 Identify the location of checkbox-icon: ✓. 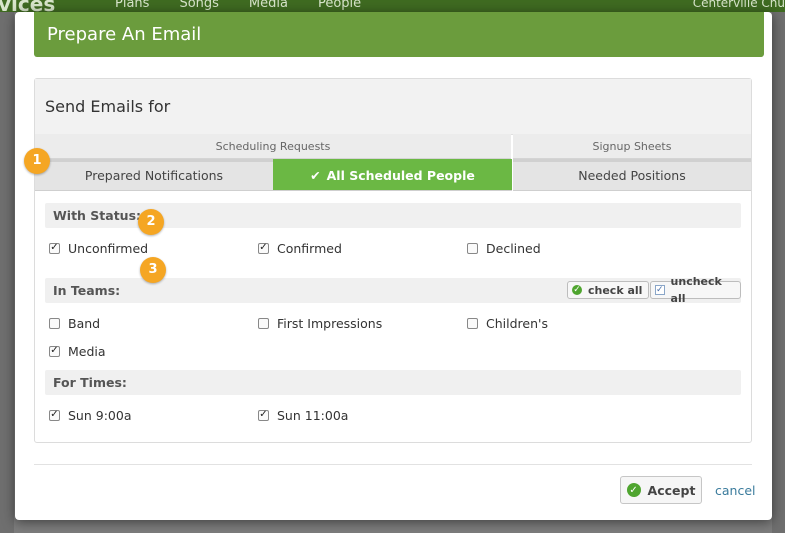
(660, 289).